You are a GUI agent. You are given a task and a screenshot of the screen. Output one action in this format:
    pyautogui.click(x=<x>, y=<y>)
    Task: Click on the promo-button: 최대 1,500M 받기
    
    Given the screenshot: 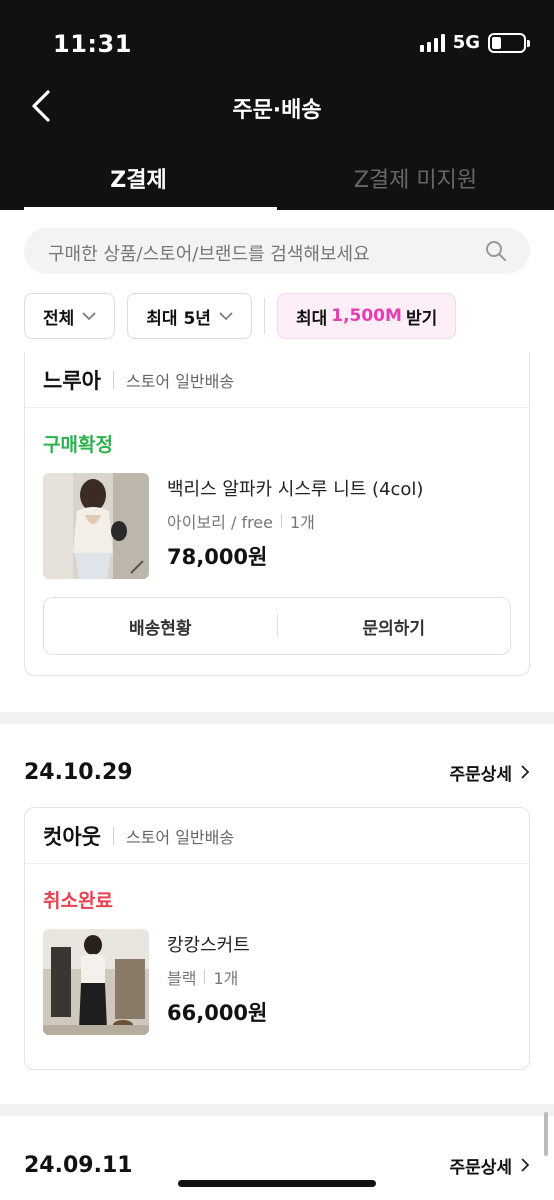 What is the action you would take?
    pyautogui.click(x=366, y=316)
    